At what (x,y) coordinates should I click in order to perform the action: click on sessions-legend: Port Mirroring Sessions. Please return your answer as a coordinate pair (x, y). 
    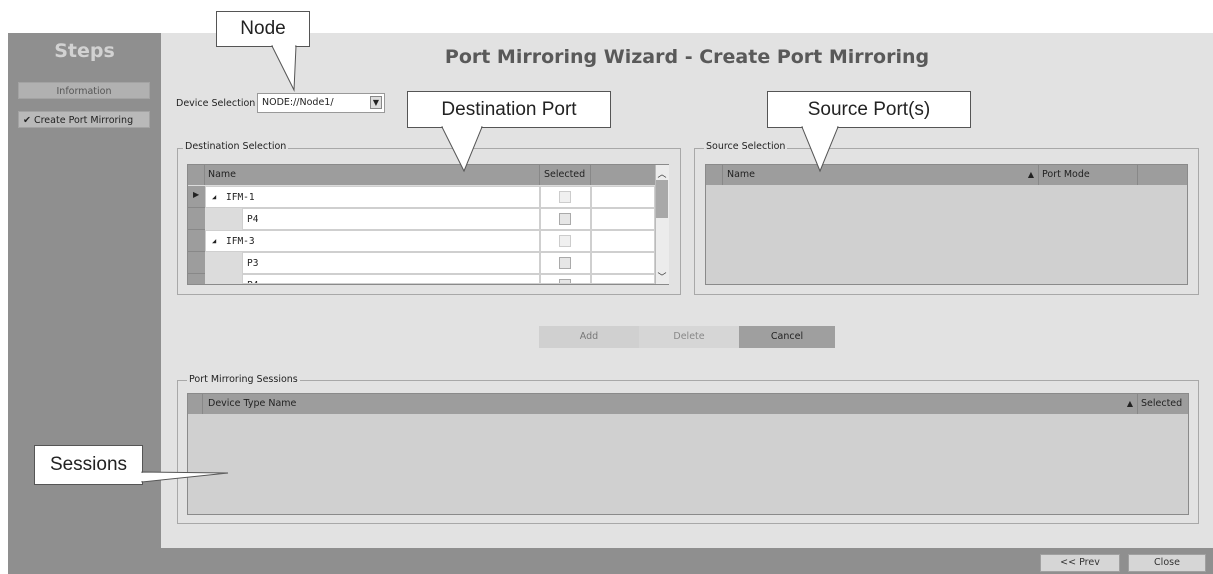
    Looking at the image, I should click on (243, 379).